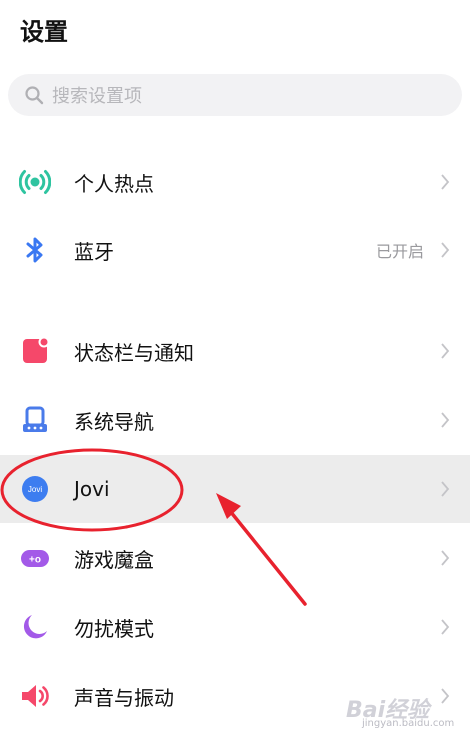  Describe the element at coordinates (408, 723) in the screenshot. I see `watermark-url: jingyan.baidu.com` at that location.